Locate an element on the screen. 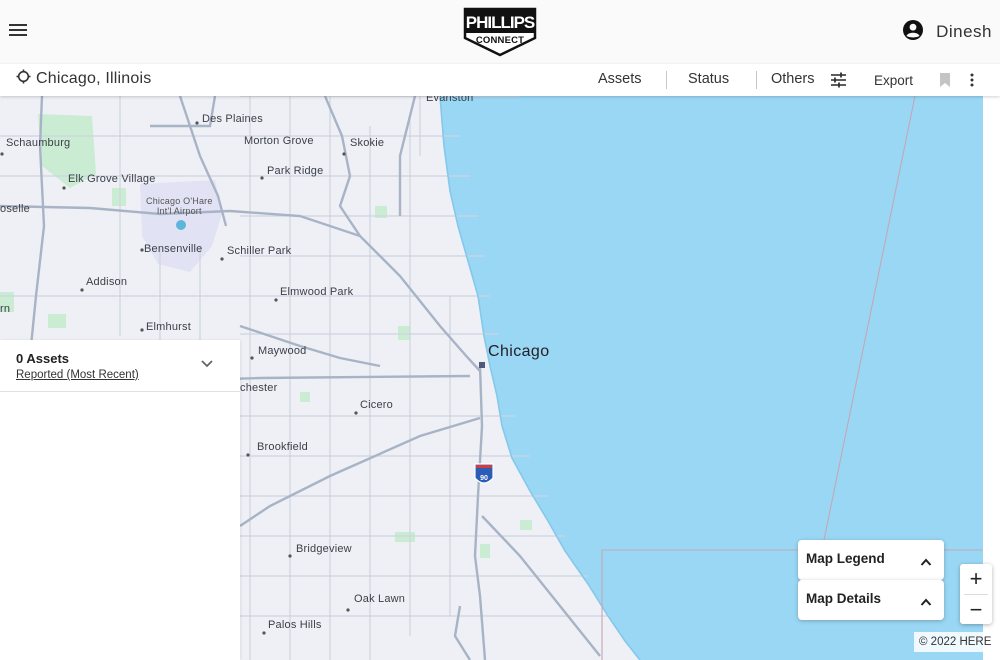 This screenshot has height=660, width=1000. crosshair-icon is located at coordinates (23, 79).